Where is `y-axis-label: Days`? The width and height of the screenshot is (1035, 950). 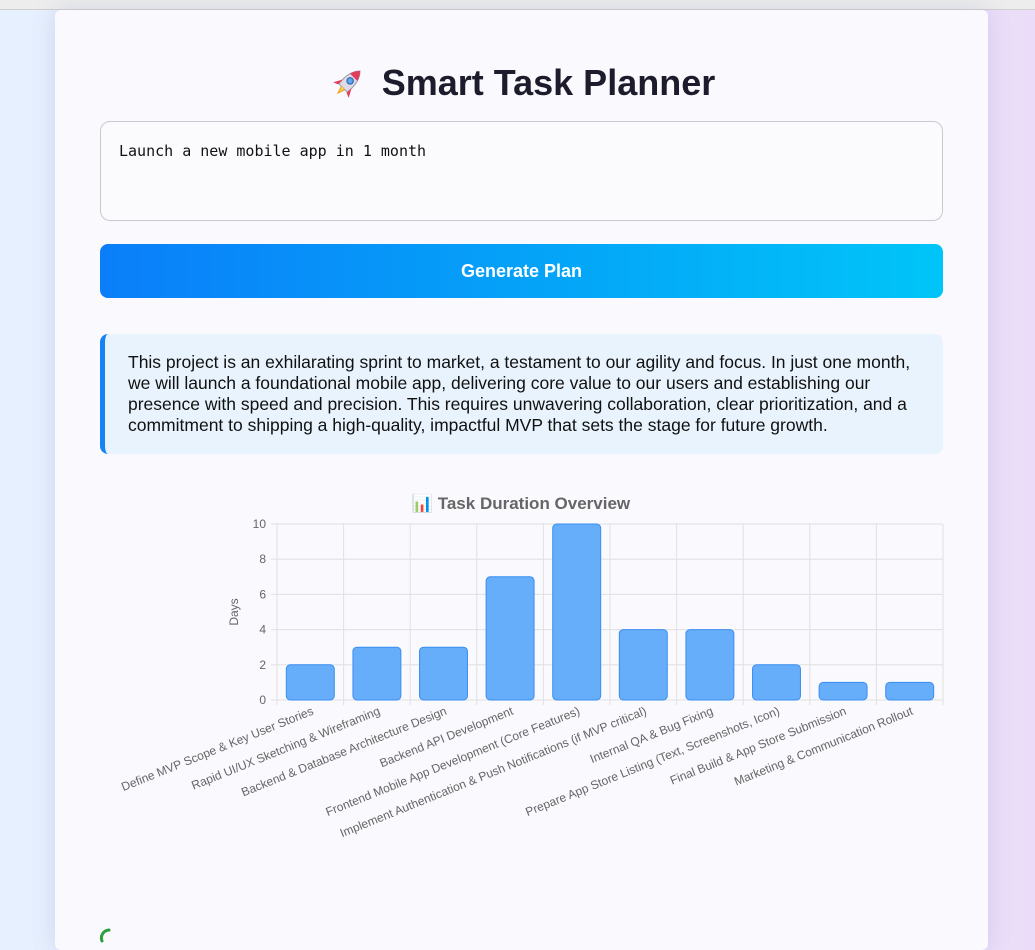 y-axis-label: Days is located at coordinates (234, 611).